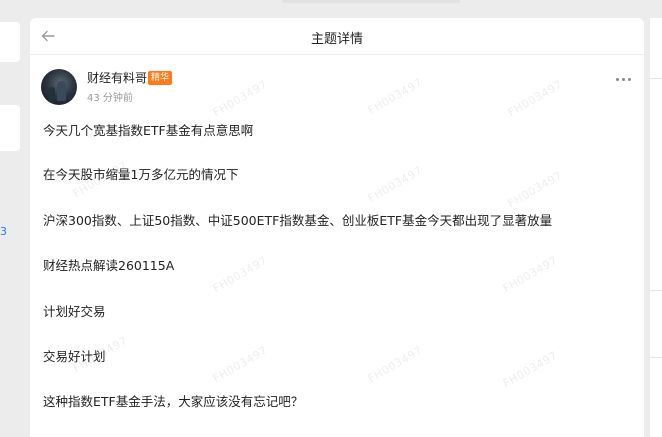 This screenshot has height=437, width=662. What do you see at coordinates (10, 171) in the screenshot?
I see `left-panel-stat: 3` at bounding box center [10, 171].